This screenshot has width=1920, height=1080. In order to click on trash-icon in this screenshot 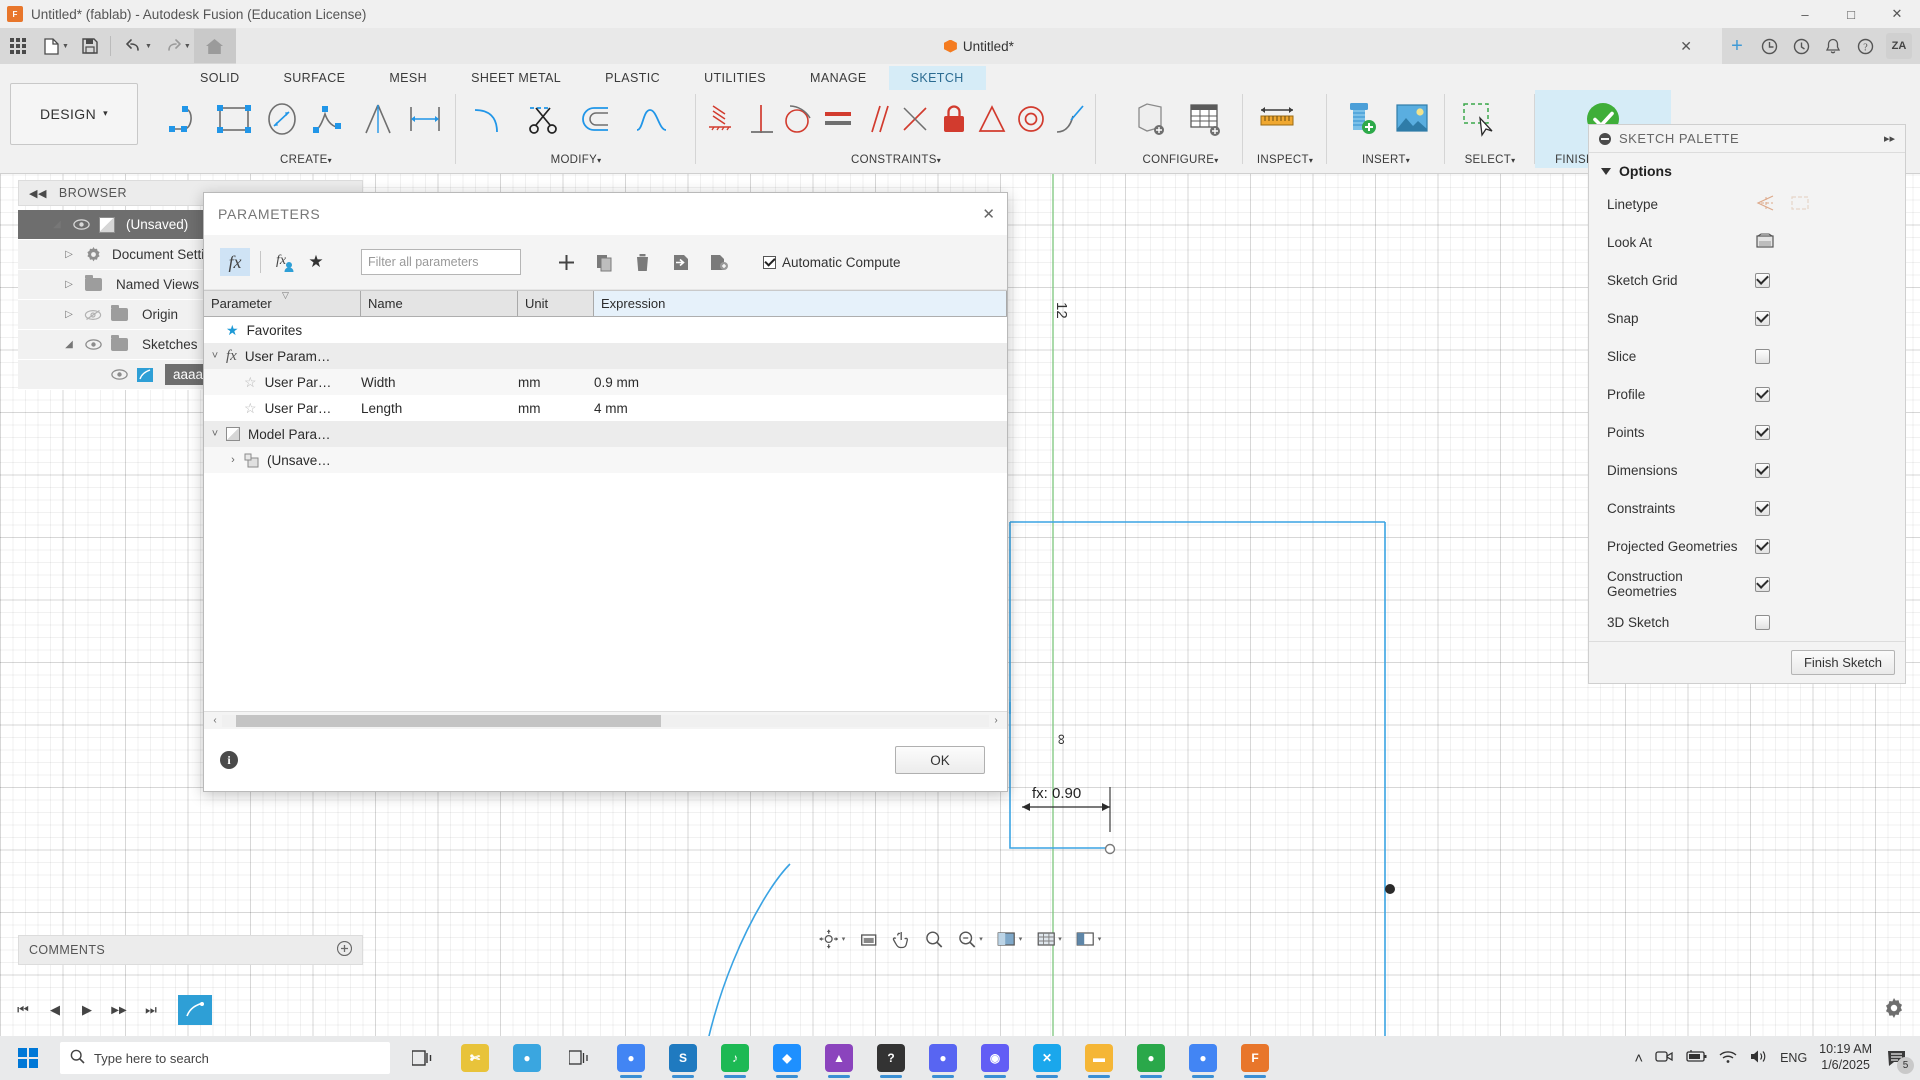, I will do `click(642, 262)`.